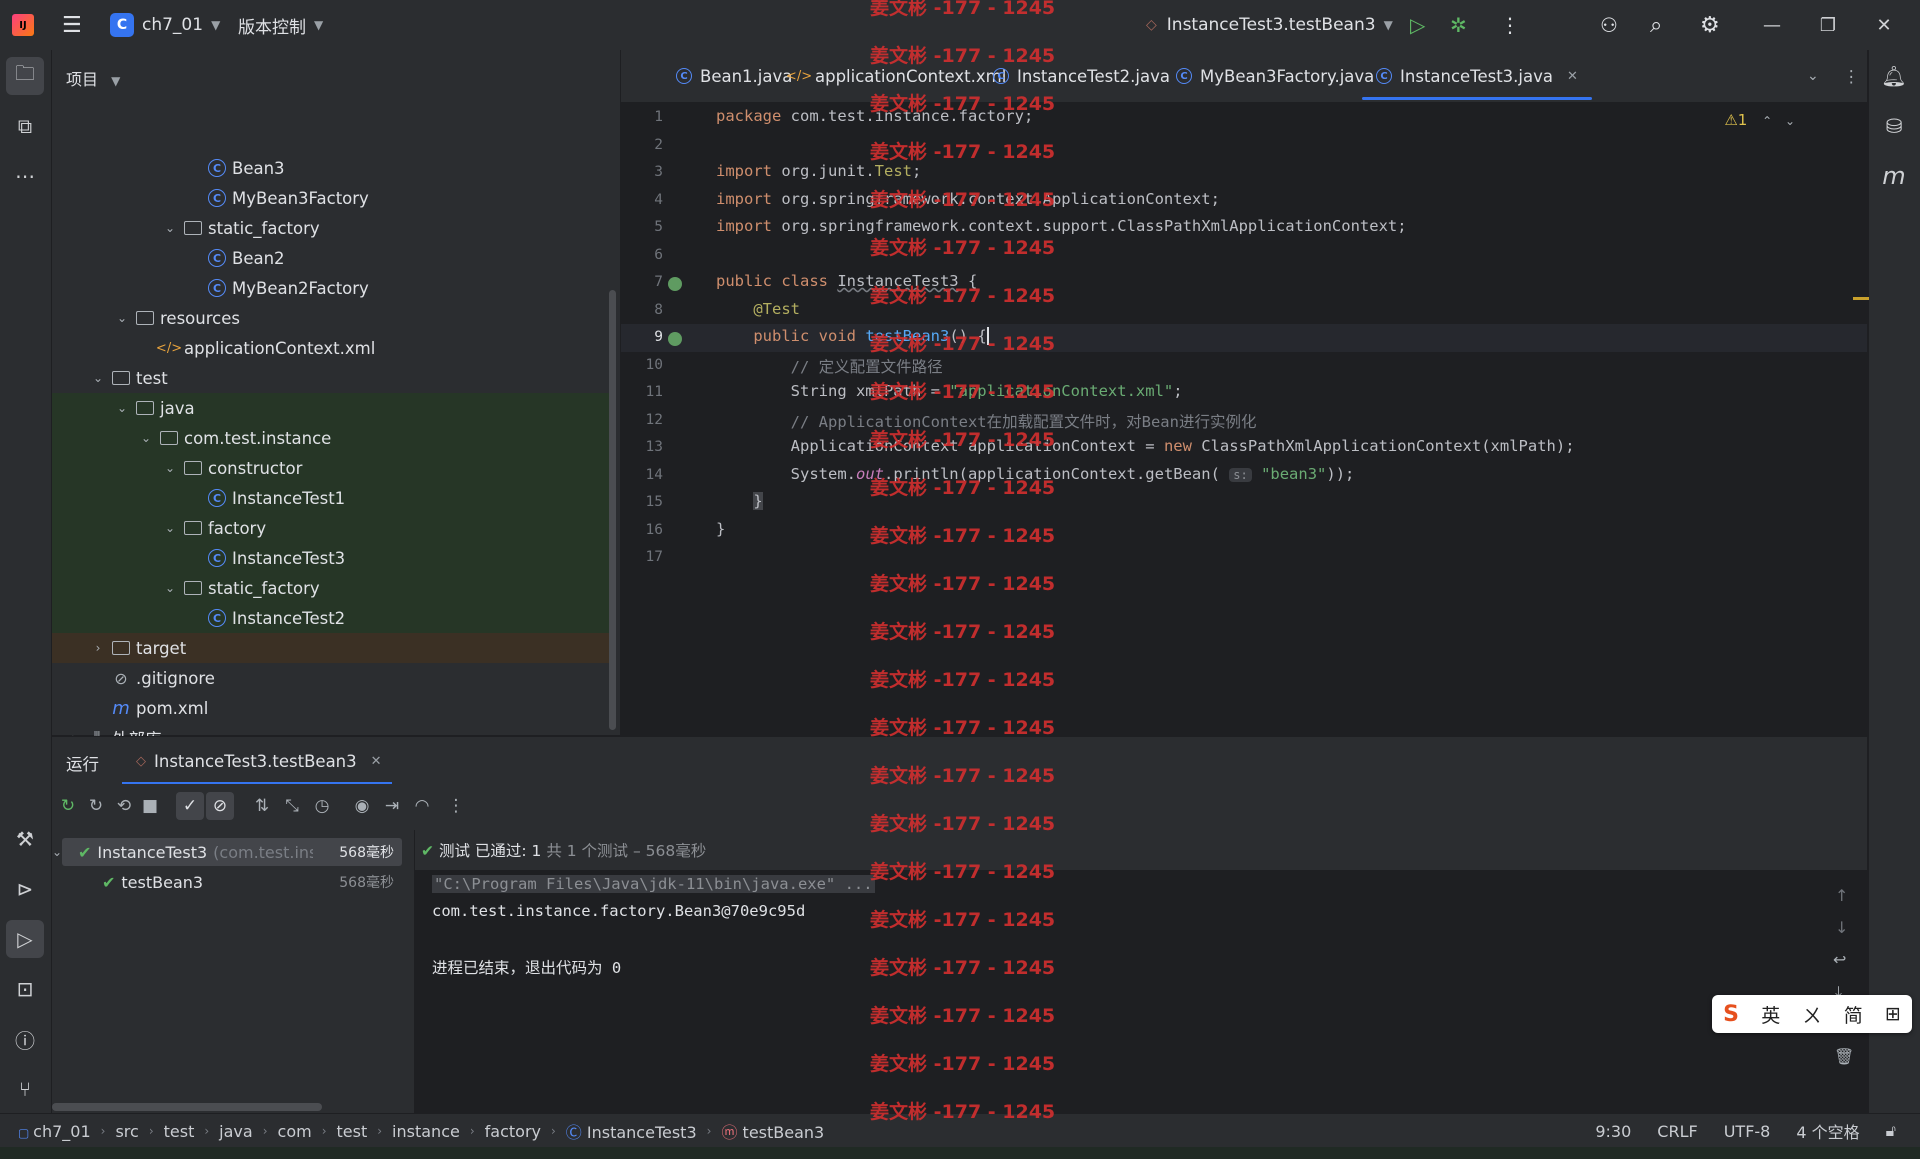 Image resolution: width=1920 pixels, height=1159 pixels. I want to click on minimize-icon: —, so click(1772, 25).